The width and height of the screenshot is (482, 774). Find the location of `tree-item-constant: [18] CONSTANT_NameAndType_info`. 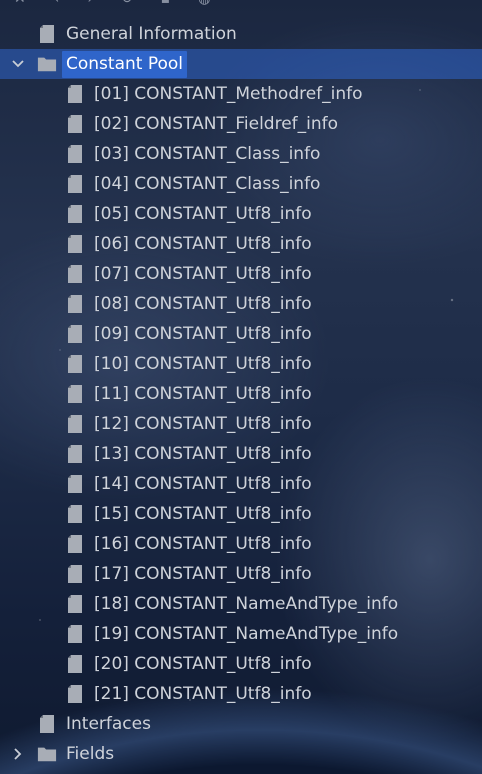

tree-item-constant: [18] CONSTANT_NameAndType_info is located at coordinates (241, 604).